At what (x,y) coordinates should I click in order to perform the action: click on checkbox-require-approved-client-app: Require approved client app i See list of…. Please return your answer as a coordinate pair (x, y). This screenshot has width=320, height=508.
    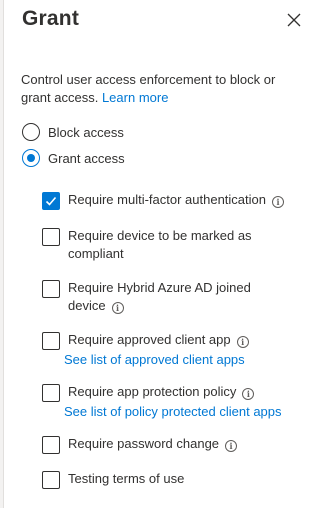
    Looking at the image, I should click on (177, 349).